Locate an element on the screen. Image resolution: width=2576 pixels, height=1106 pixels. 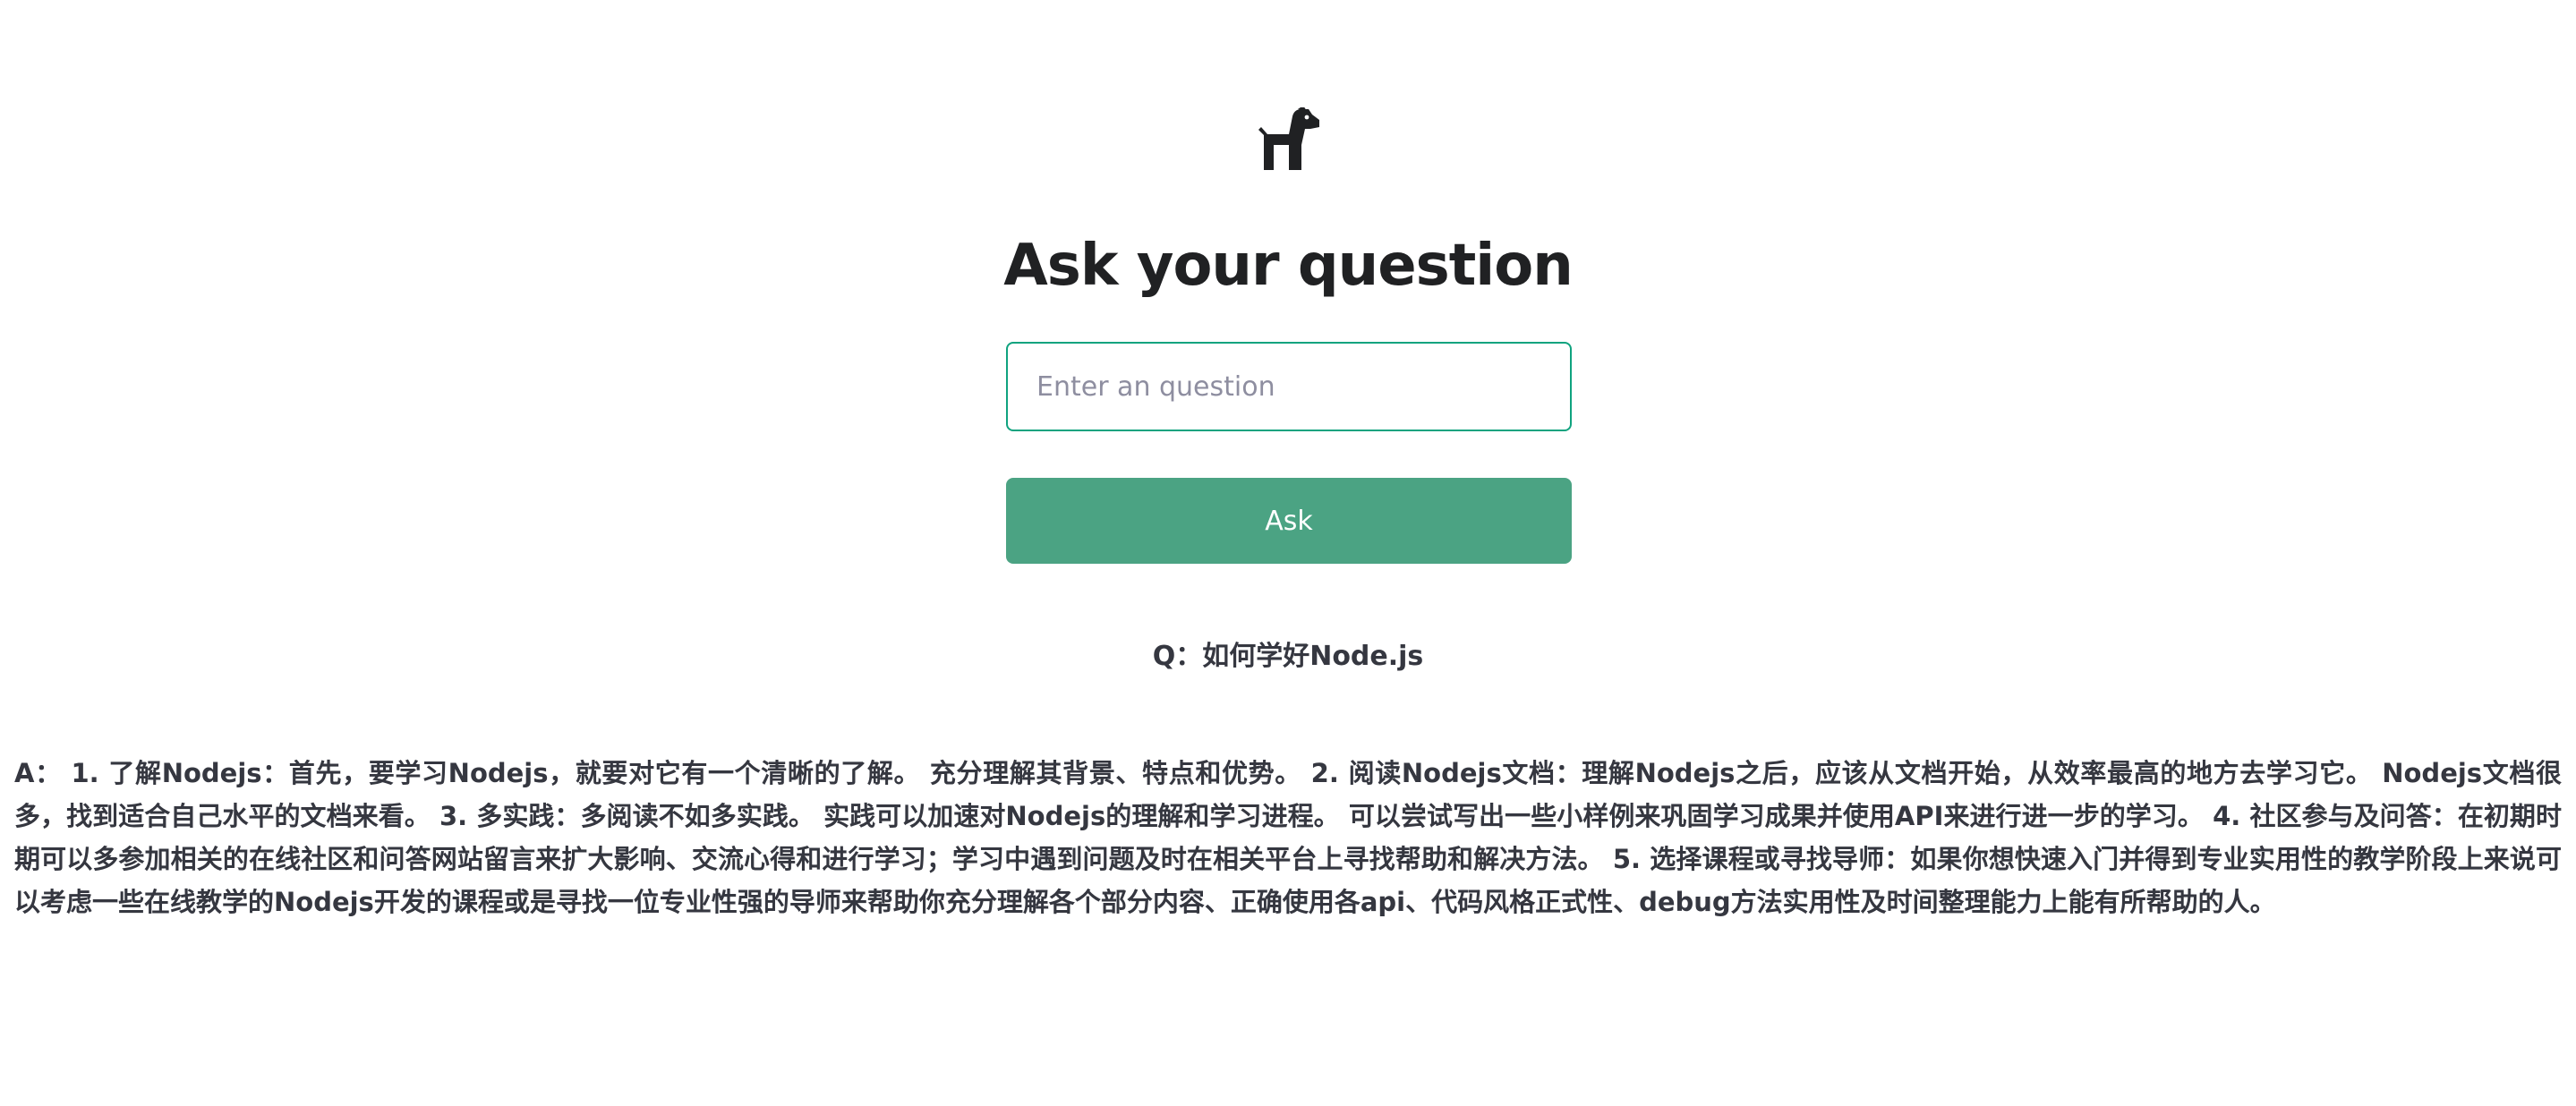
dog-icon is located at coordinates (1288, 138).